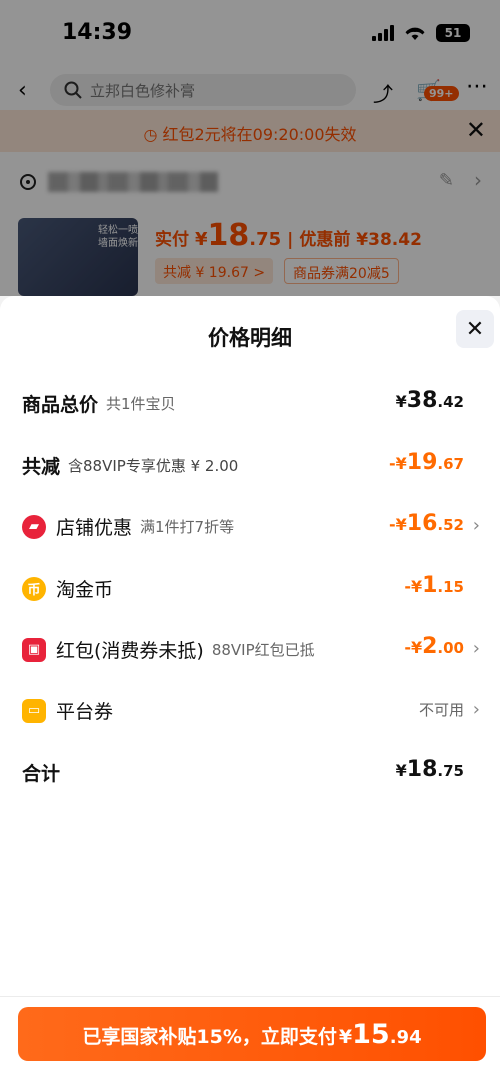 Image resolution: width=500 pixels, height=1069 pixels. Describe the element at coordinates (250, 587) in the screenshot. I see `row-taojinbi: 币 淘金币 -¥1.15` at that location.